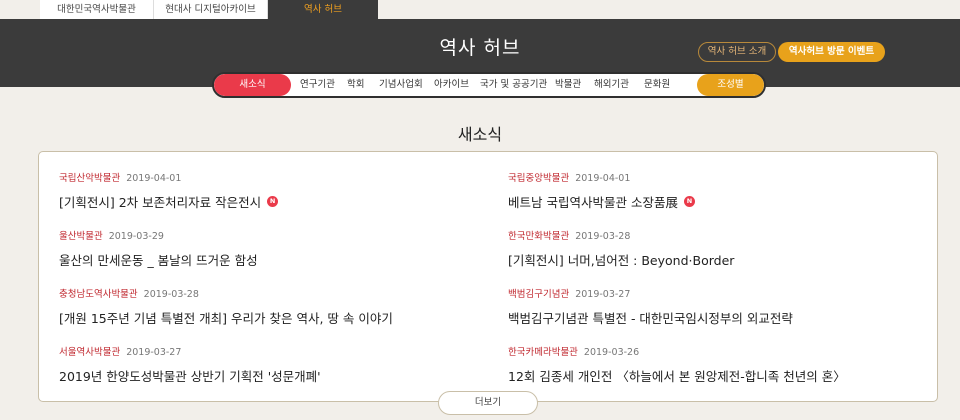  What do you see at coordinates (480, 9) in the screenshot?
I see `site-tabs: 대한민국역사박물관 현대사 디지털아카이브 역사 허브` at bounding box center [480, 9].